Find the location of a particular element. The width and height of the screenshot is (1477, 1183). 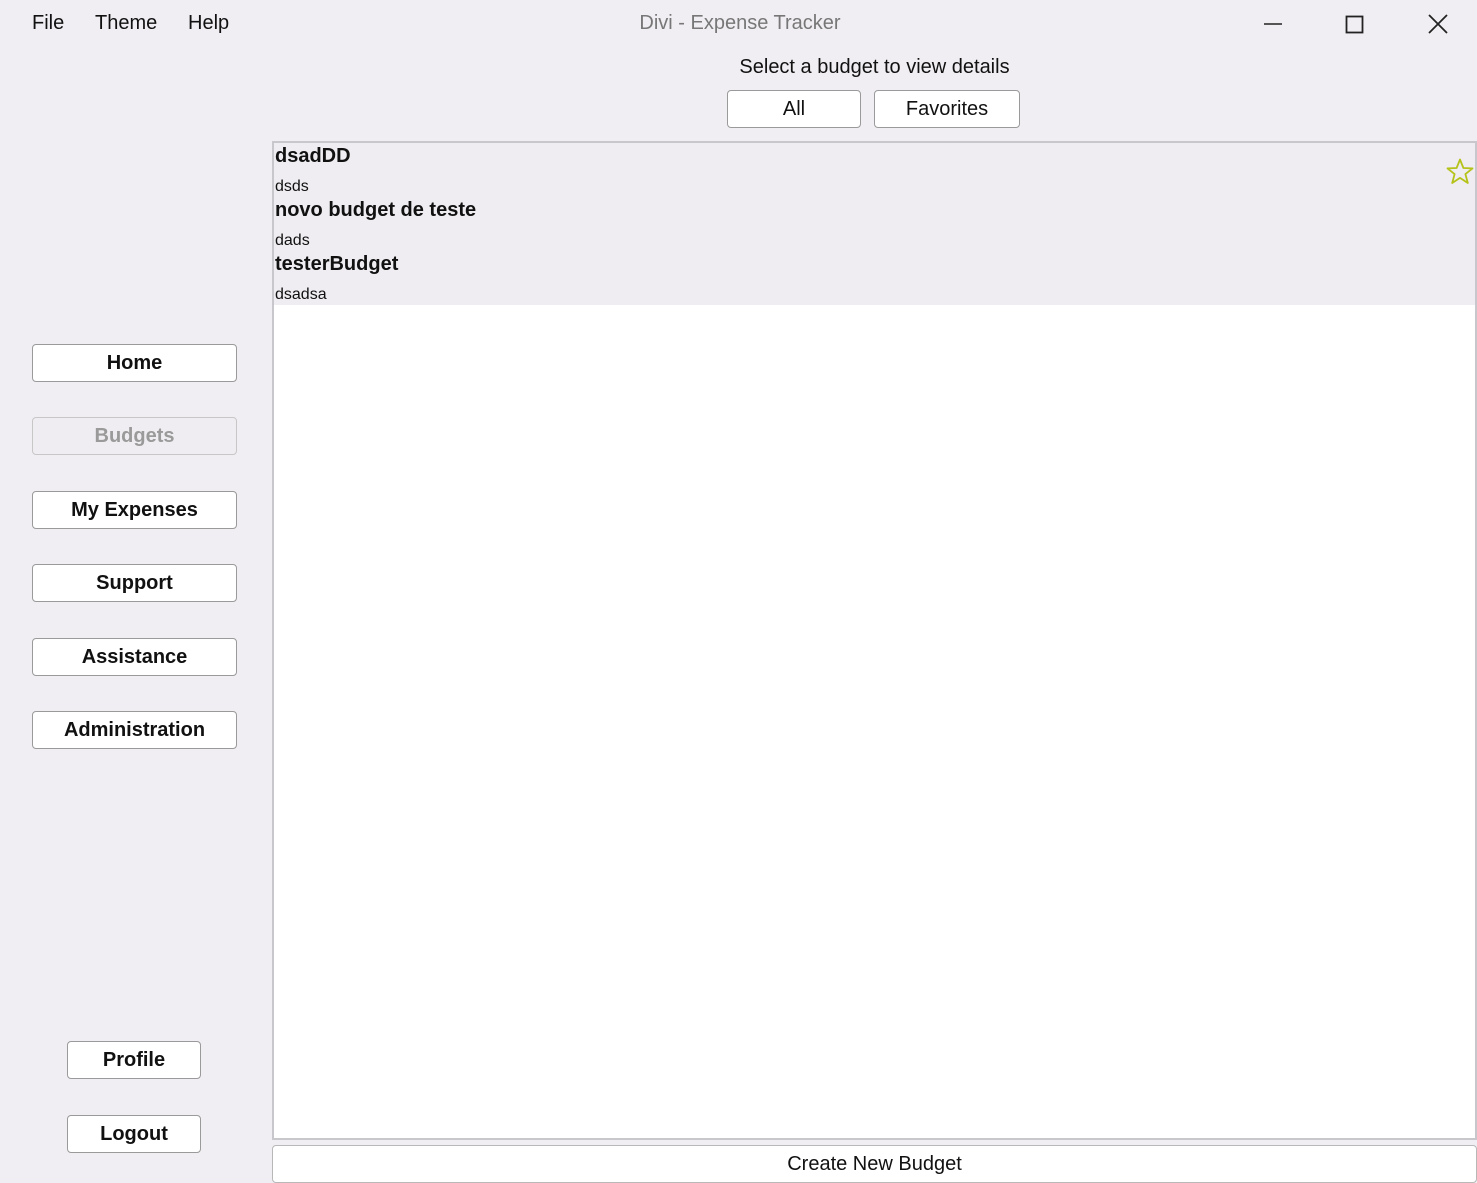

budget-description: dads is located at coordinates (292, 240).